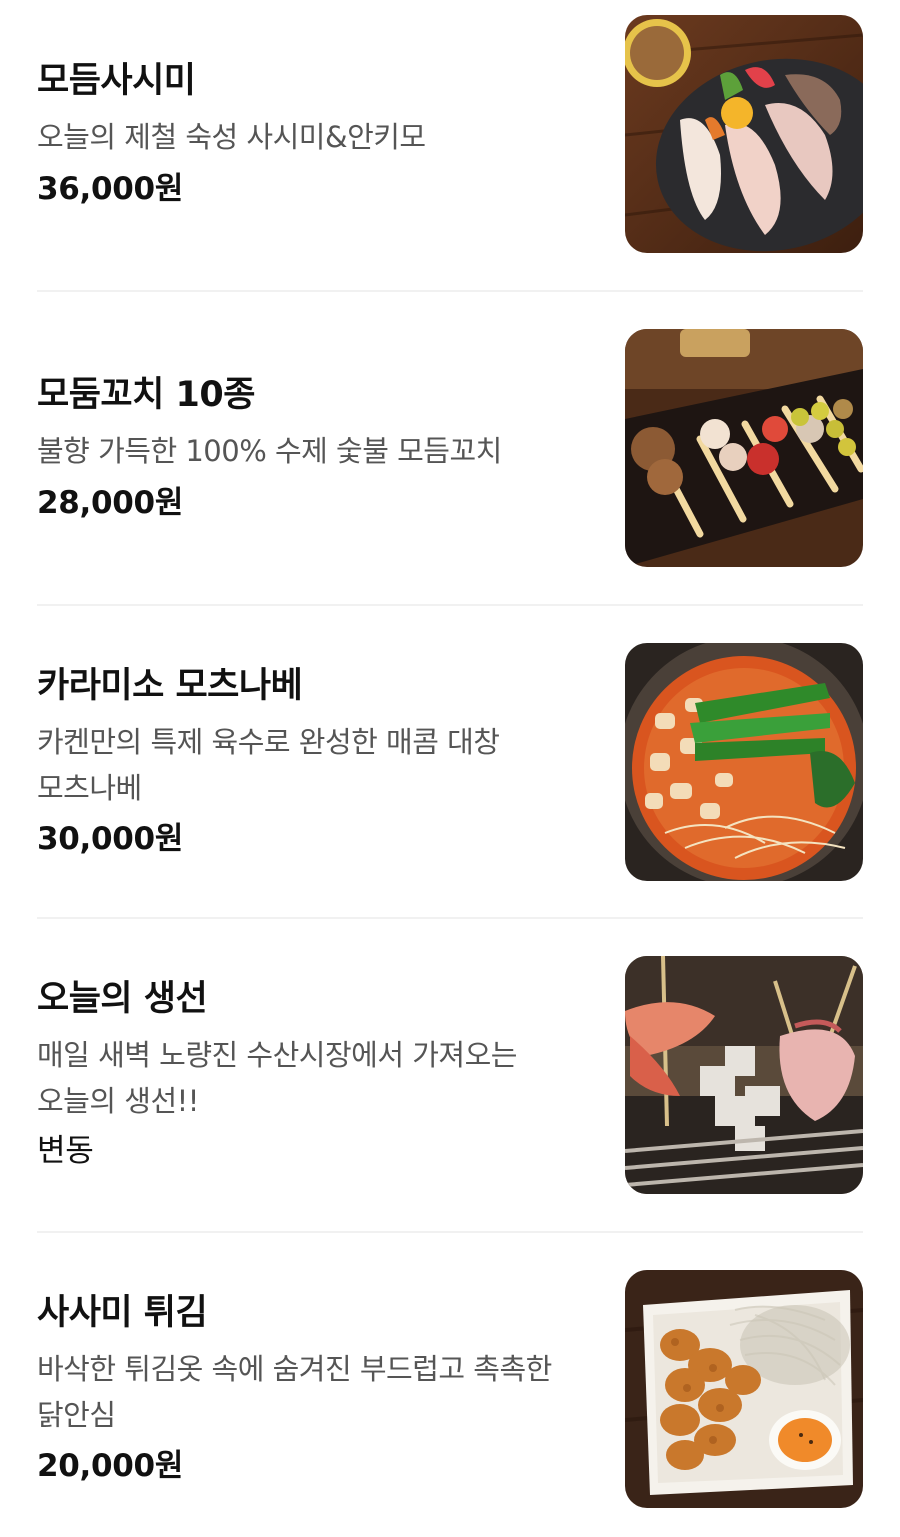 This screenshot has width=900, height=1537. Describe the element at coordinates (744, 762) in the screenshot. I see `motsunabe-hotpot-photo` at that location.